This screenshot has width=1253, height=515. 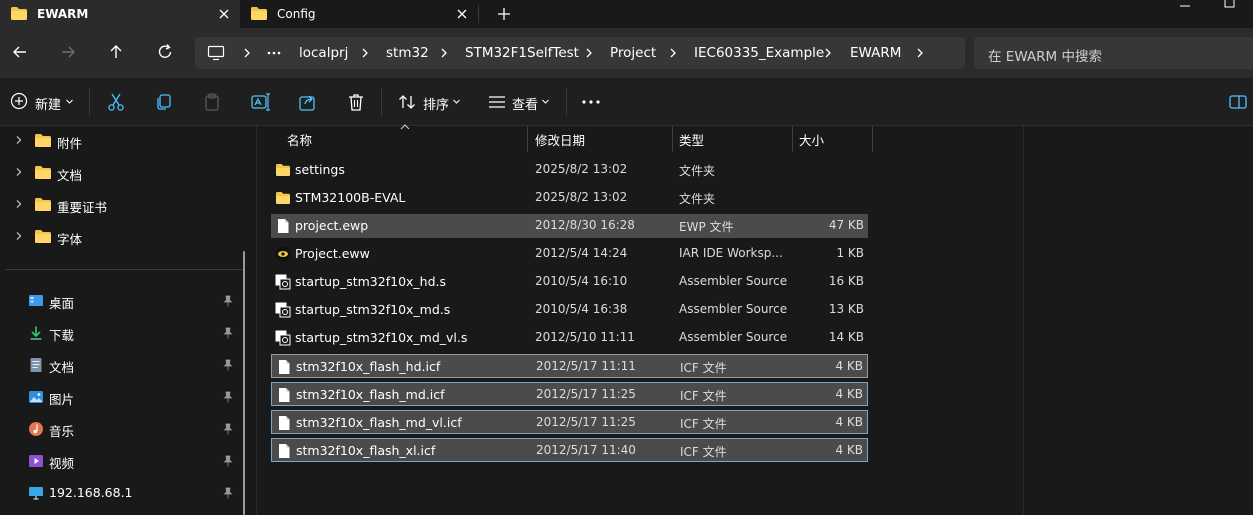 What do you see at coordinates (569, 226) in the screenshot?
I see `file-row: project.ewp 2012/8/30 16:28 EWP 文件 47 KB` at bounding box center [569, 226].